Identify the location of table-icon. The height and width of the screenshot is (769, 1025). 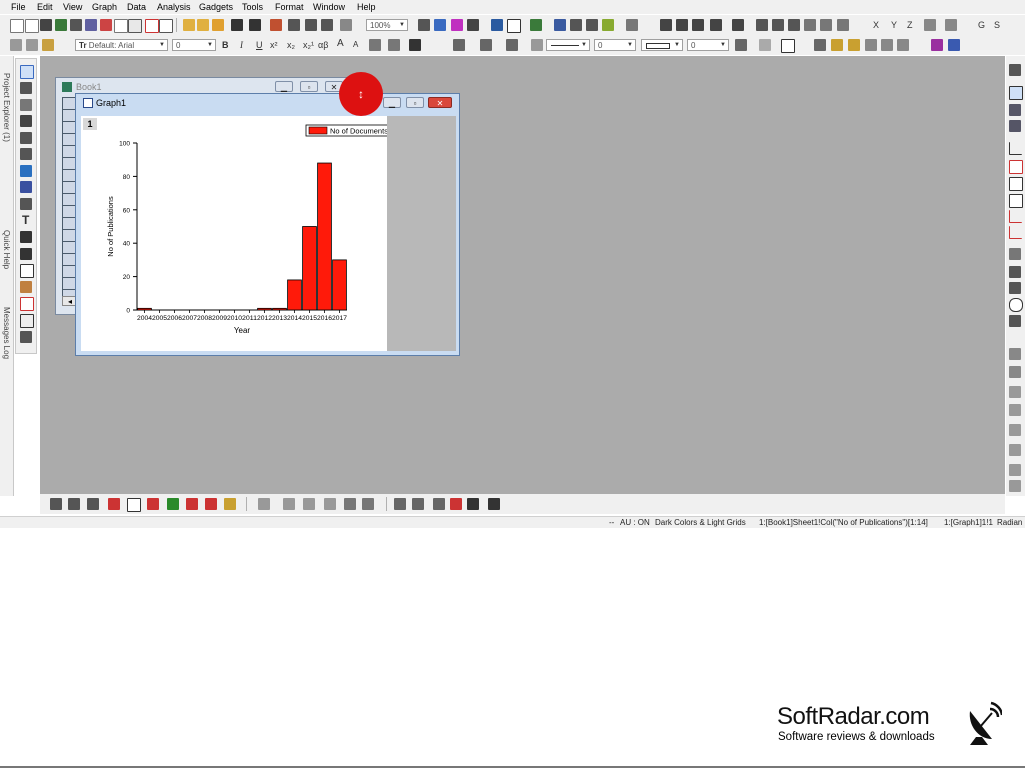
(788, 46).